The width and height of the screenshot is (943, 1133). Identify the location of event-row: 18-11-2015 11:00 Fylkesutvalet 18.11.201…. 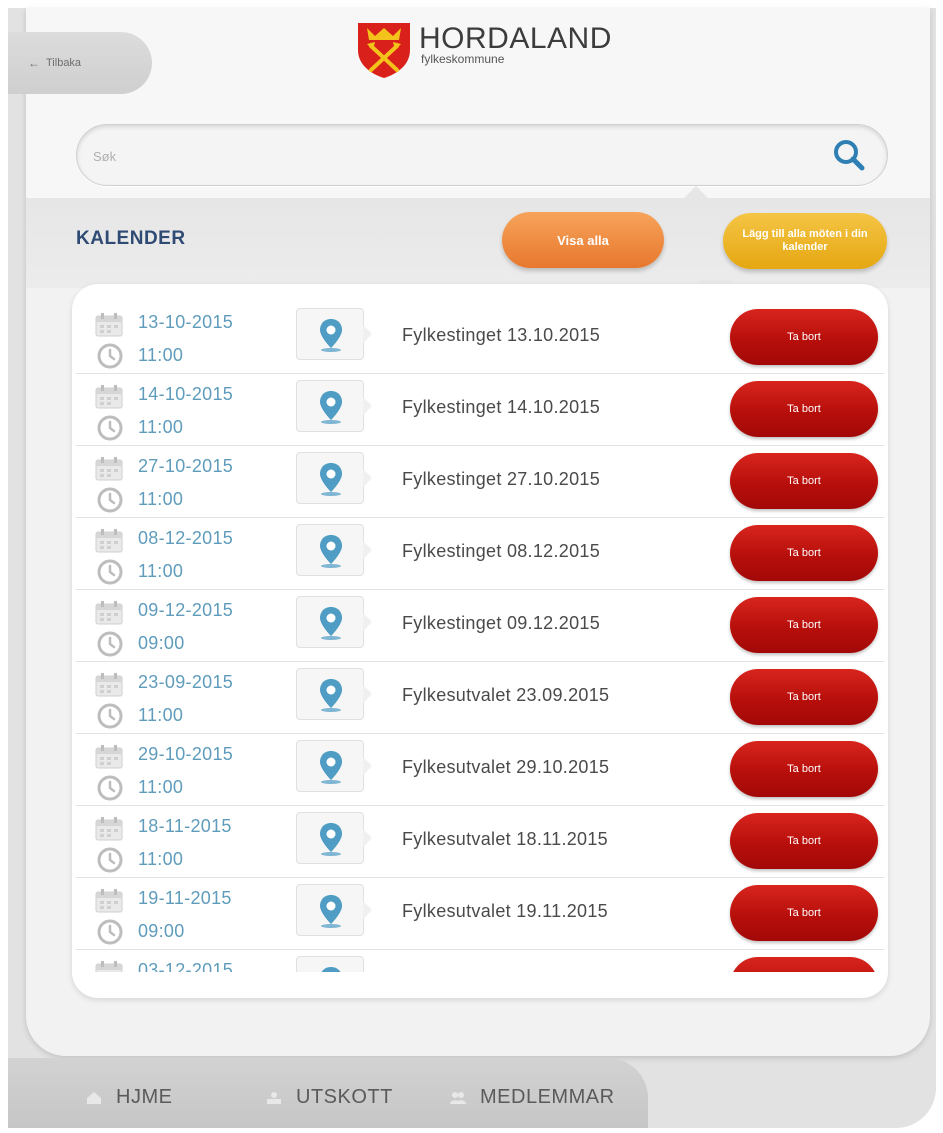
(480, 842).